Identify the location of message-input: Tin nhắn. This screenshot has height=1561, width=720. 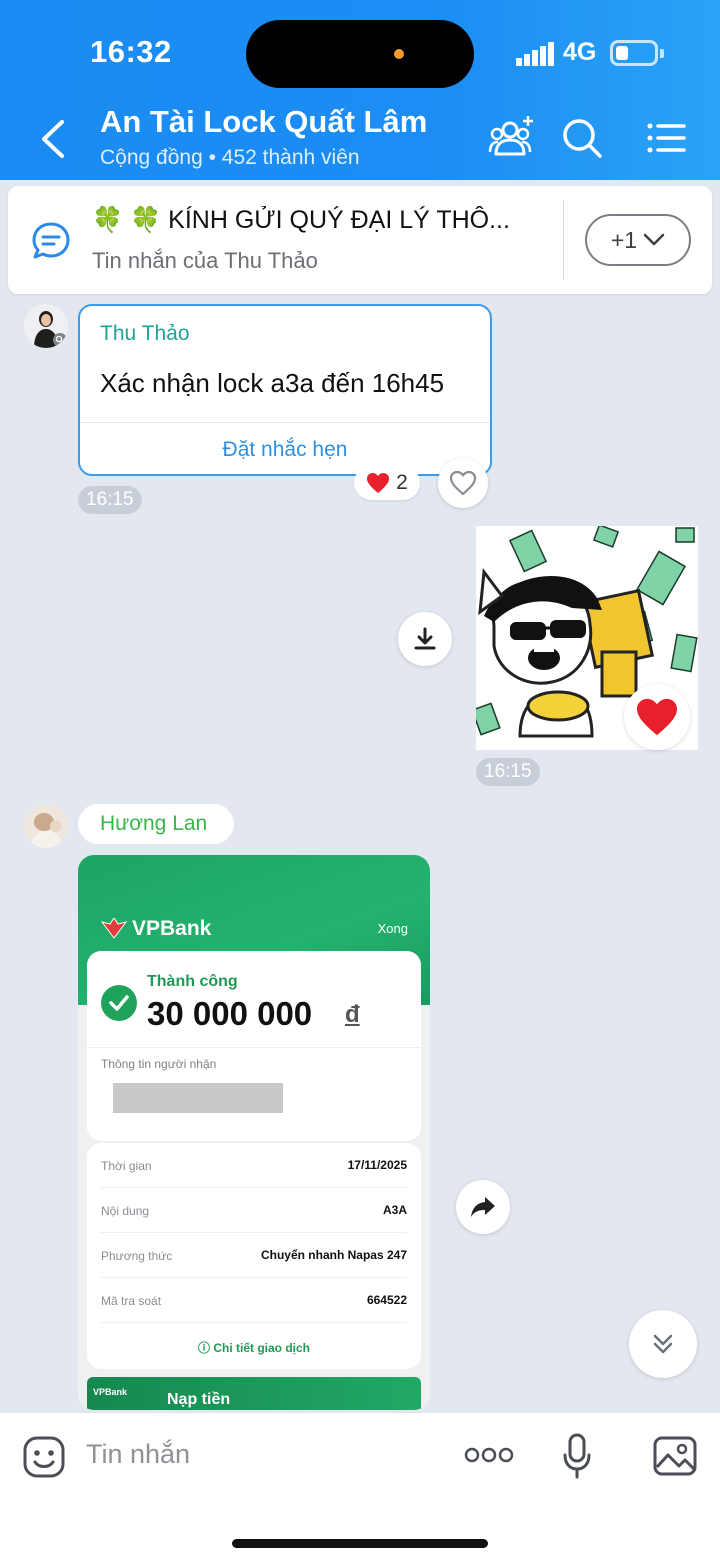
(138, 1454).